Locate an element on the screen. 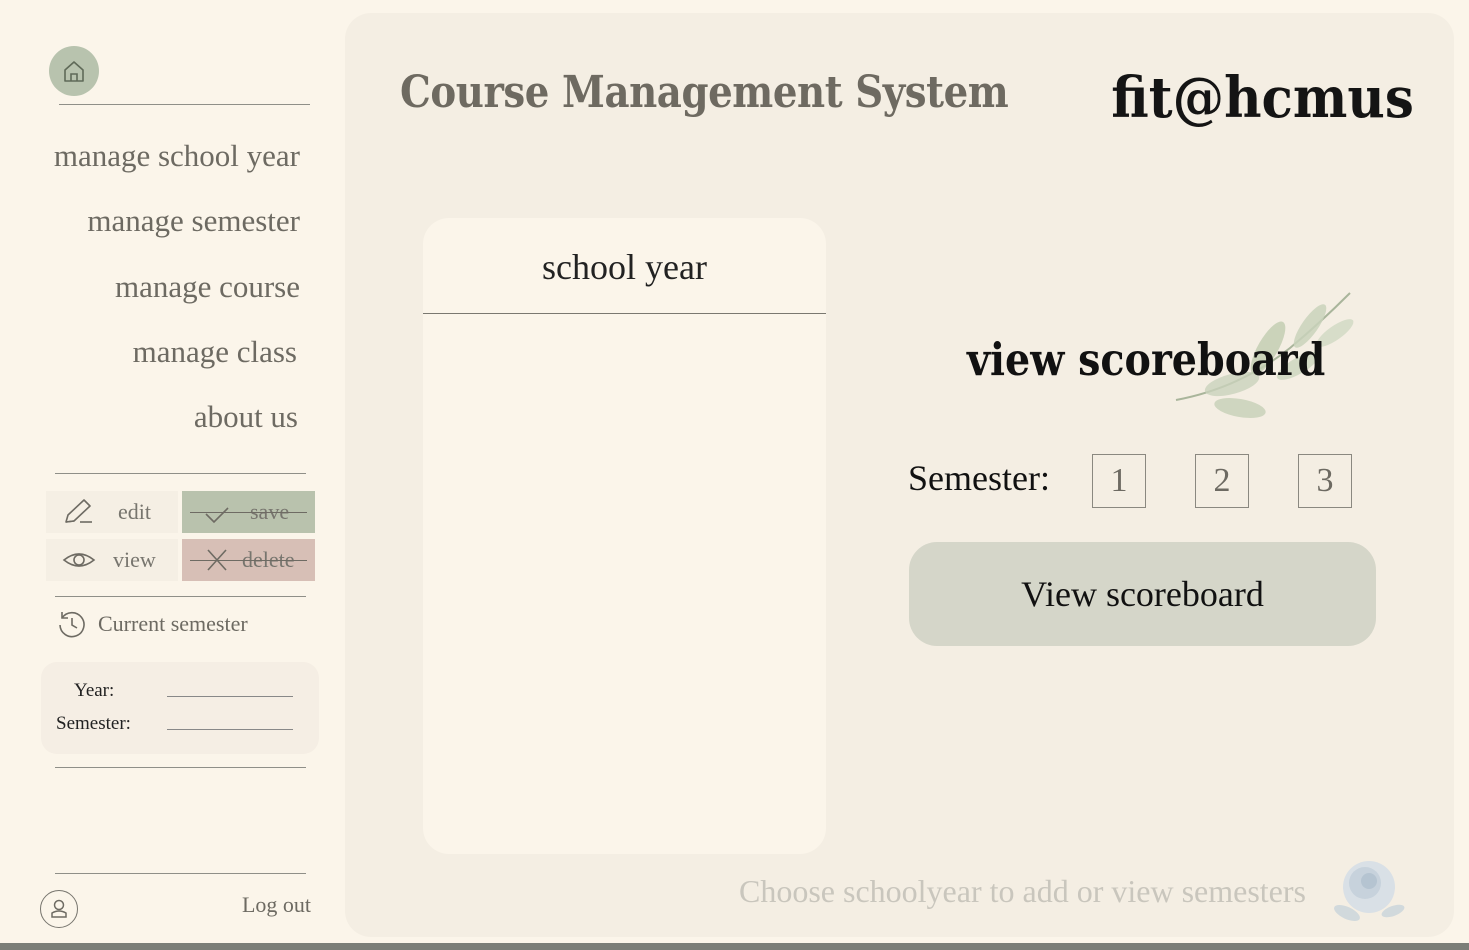 This screenshot has width=1469, height=950. view-scoreboard-button: View scoreboard is located at coordinates (1142, 594).